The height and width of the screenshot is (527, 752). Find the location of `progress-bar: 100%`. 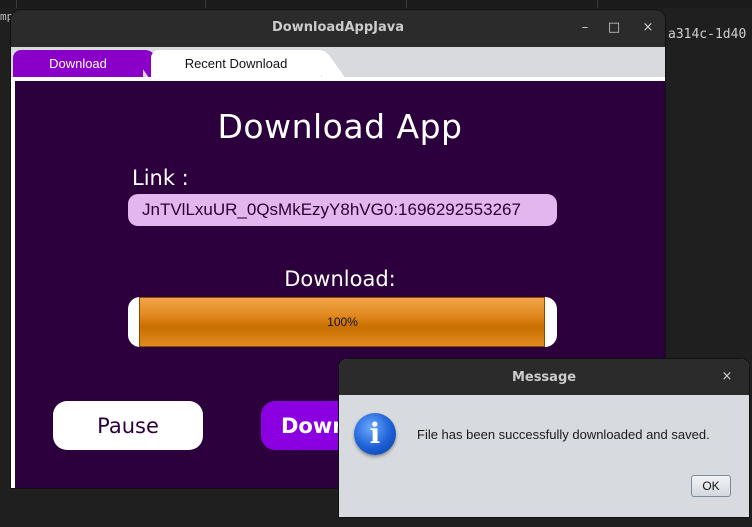

progress-bar: 100% is located at coordinates (342, 322).